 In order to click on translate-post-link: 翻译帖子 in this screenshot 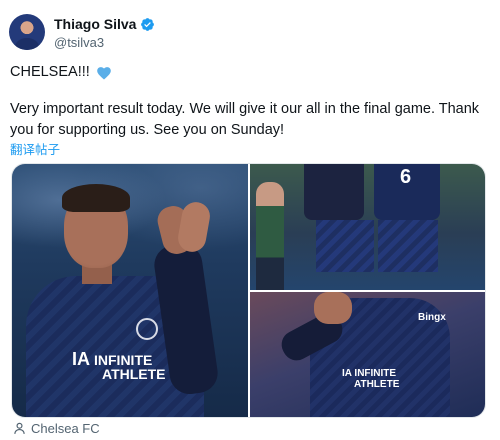, I will do `click(35, 148)`.